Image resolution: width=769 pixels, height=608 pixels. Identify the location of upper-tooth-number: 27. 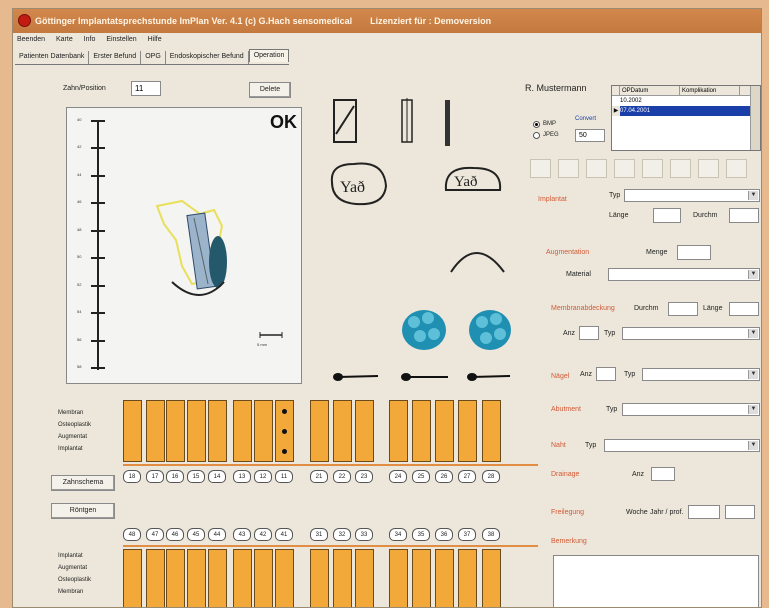
(467, 476).